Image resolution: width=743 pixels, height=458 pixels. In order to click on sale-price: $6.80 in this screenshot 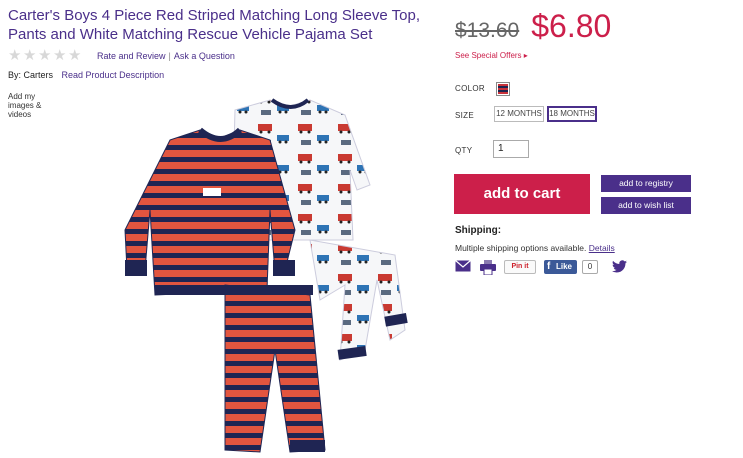, I will do `click(571, 26)`.